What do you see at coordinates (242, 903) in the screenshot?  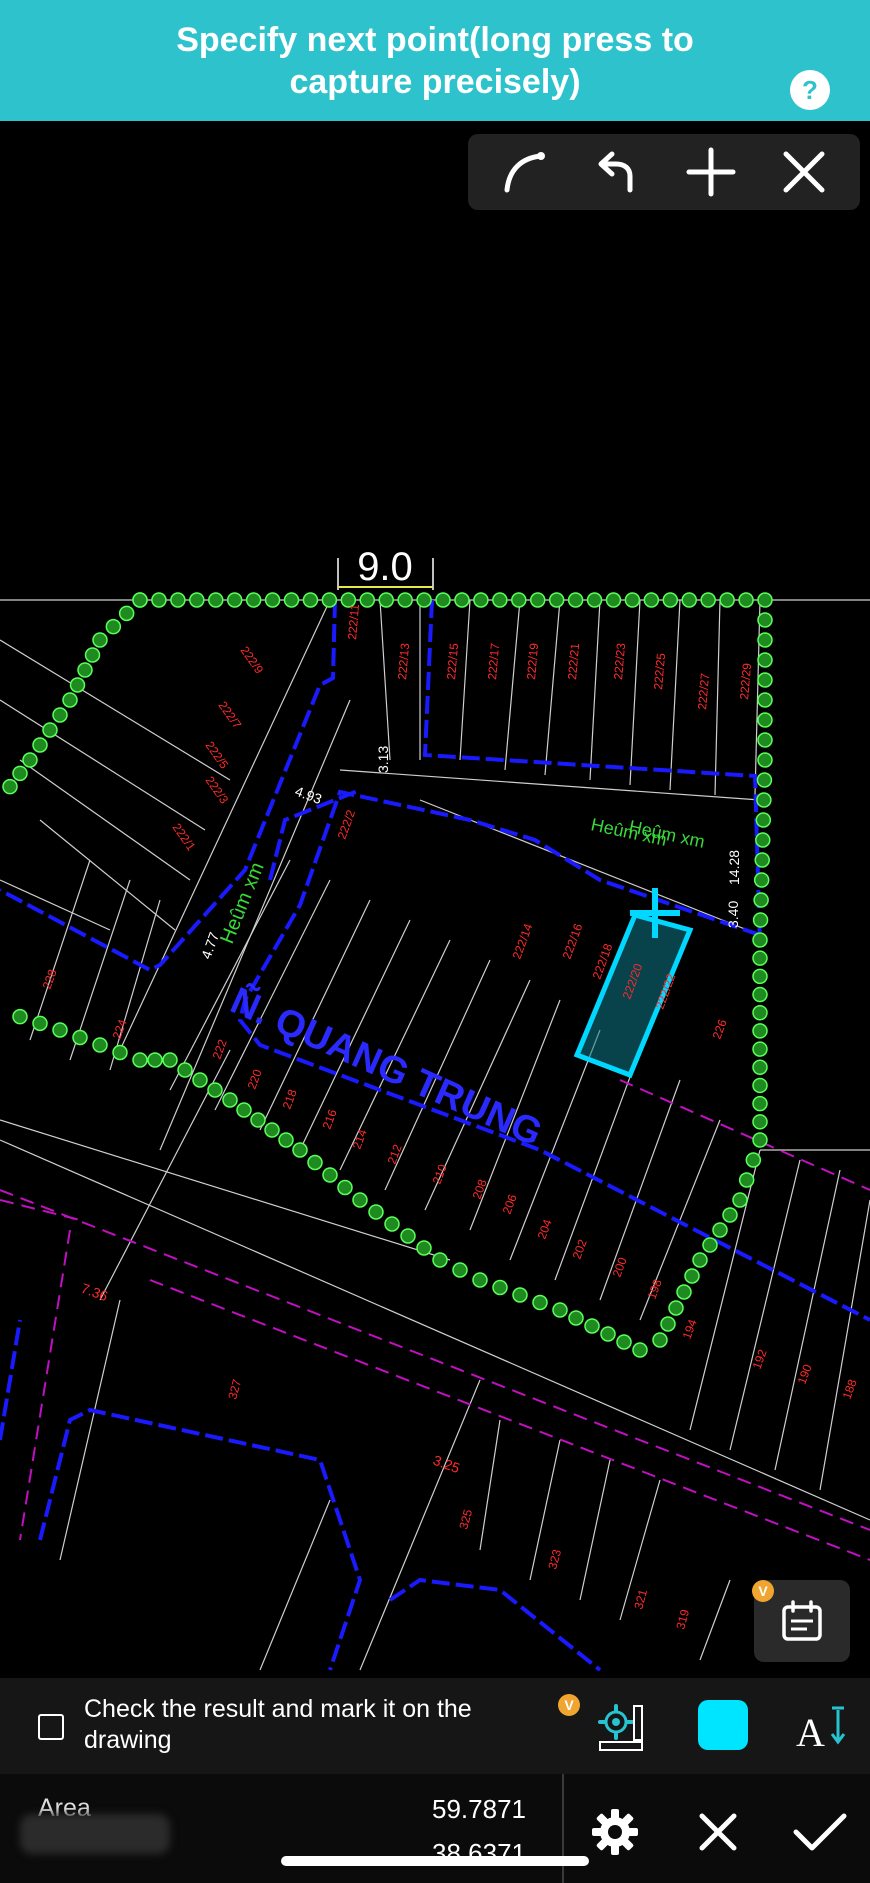 I see `alley-label-3: Heûm xm` at bounding box center [242, 903].